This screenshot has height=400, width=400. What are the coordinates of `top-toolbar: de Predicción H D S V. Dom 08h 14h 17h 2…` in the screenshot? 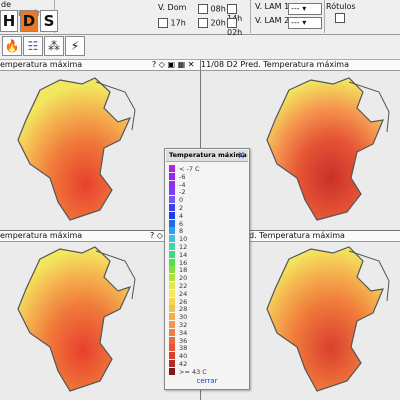 It's located at (200, 18).